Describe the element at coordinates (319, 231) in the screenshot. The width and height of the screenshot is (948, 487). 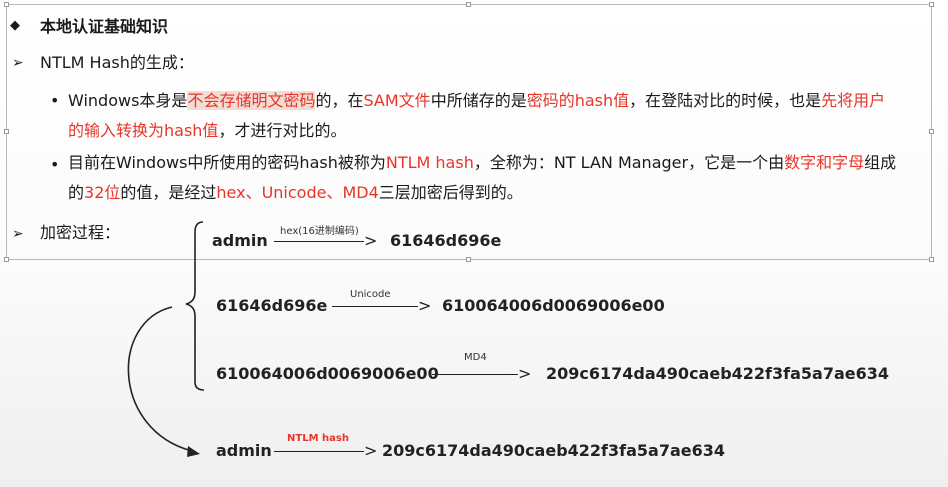
I see `step1-label: hex(16进制编码)` at that location.